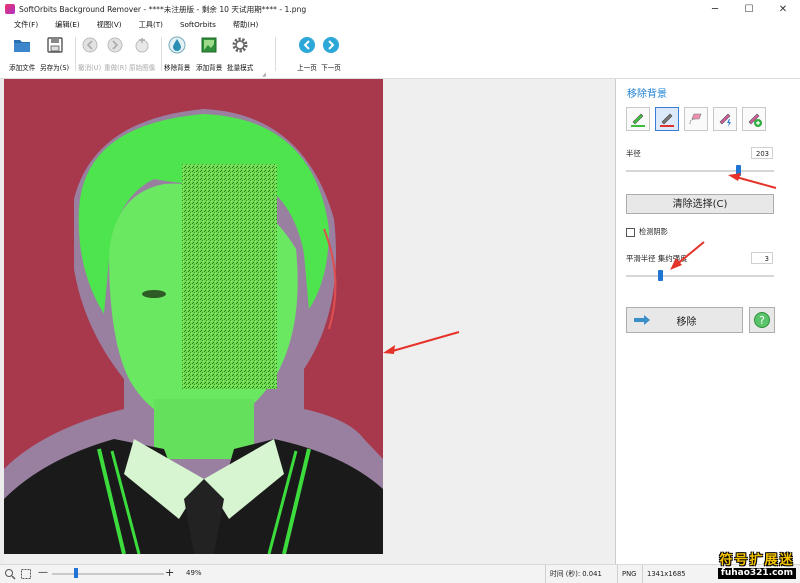  I want to click on previous-page-button: 上一页, so click(307, 54).